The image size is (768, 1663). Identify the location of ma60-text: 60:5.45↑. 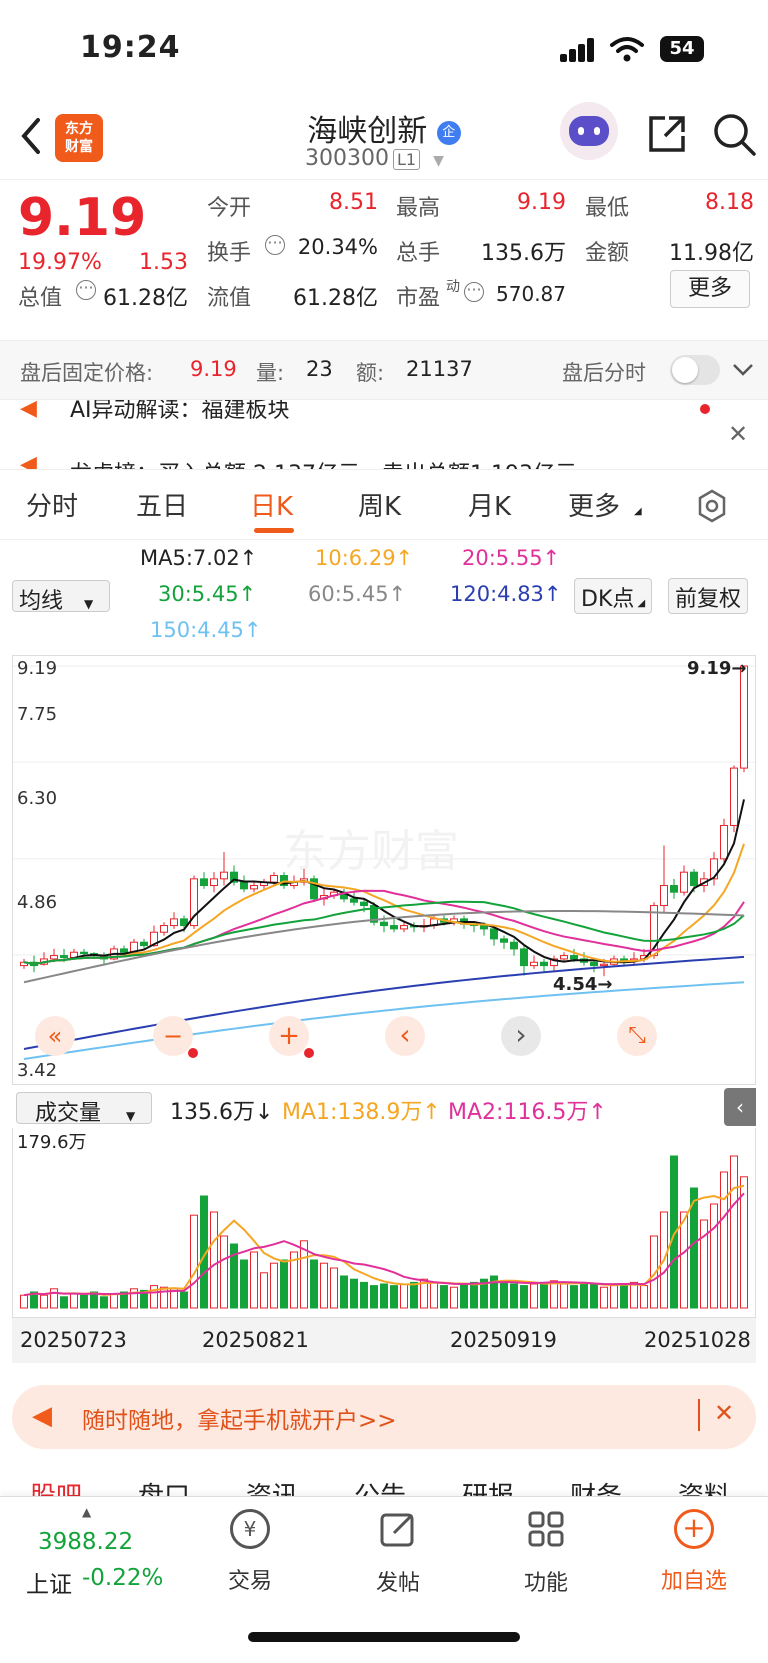
(357, 594).